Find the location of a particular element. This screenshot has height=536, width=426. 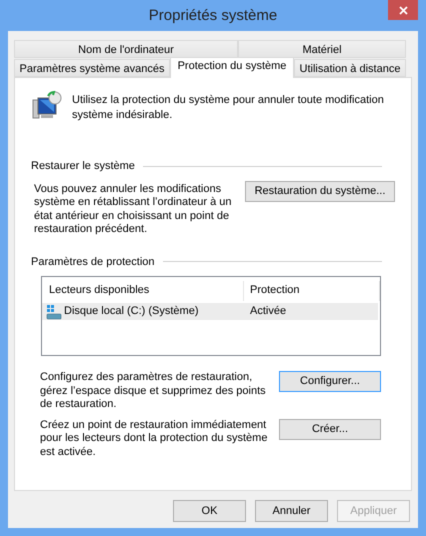

tab: Nom de l'ordinateur is located at coordinates (126, 49).